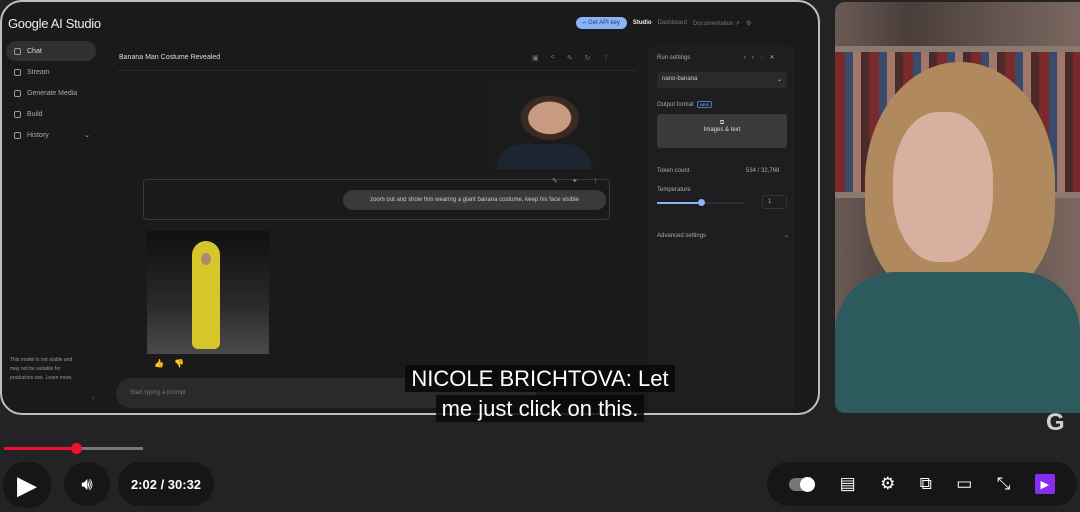  I want to click on sidebar-label: Generate Media, so click(52, 93).